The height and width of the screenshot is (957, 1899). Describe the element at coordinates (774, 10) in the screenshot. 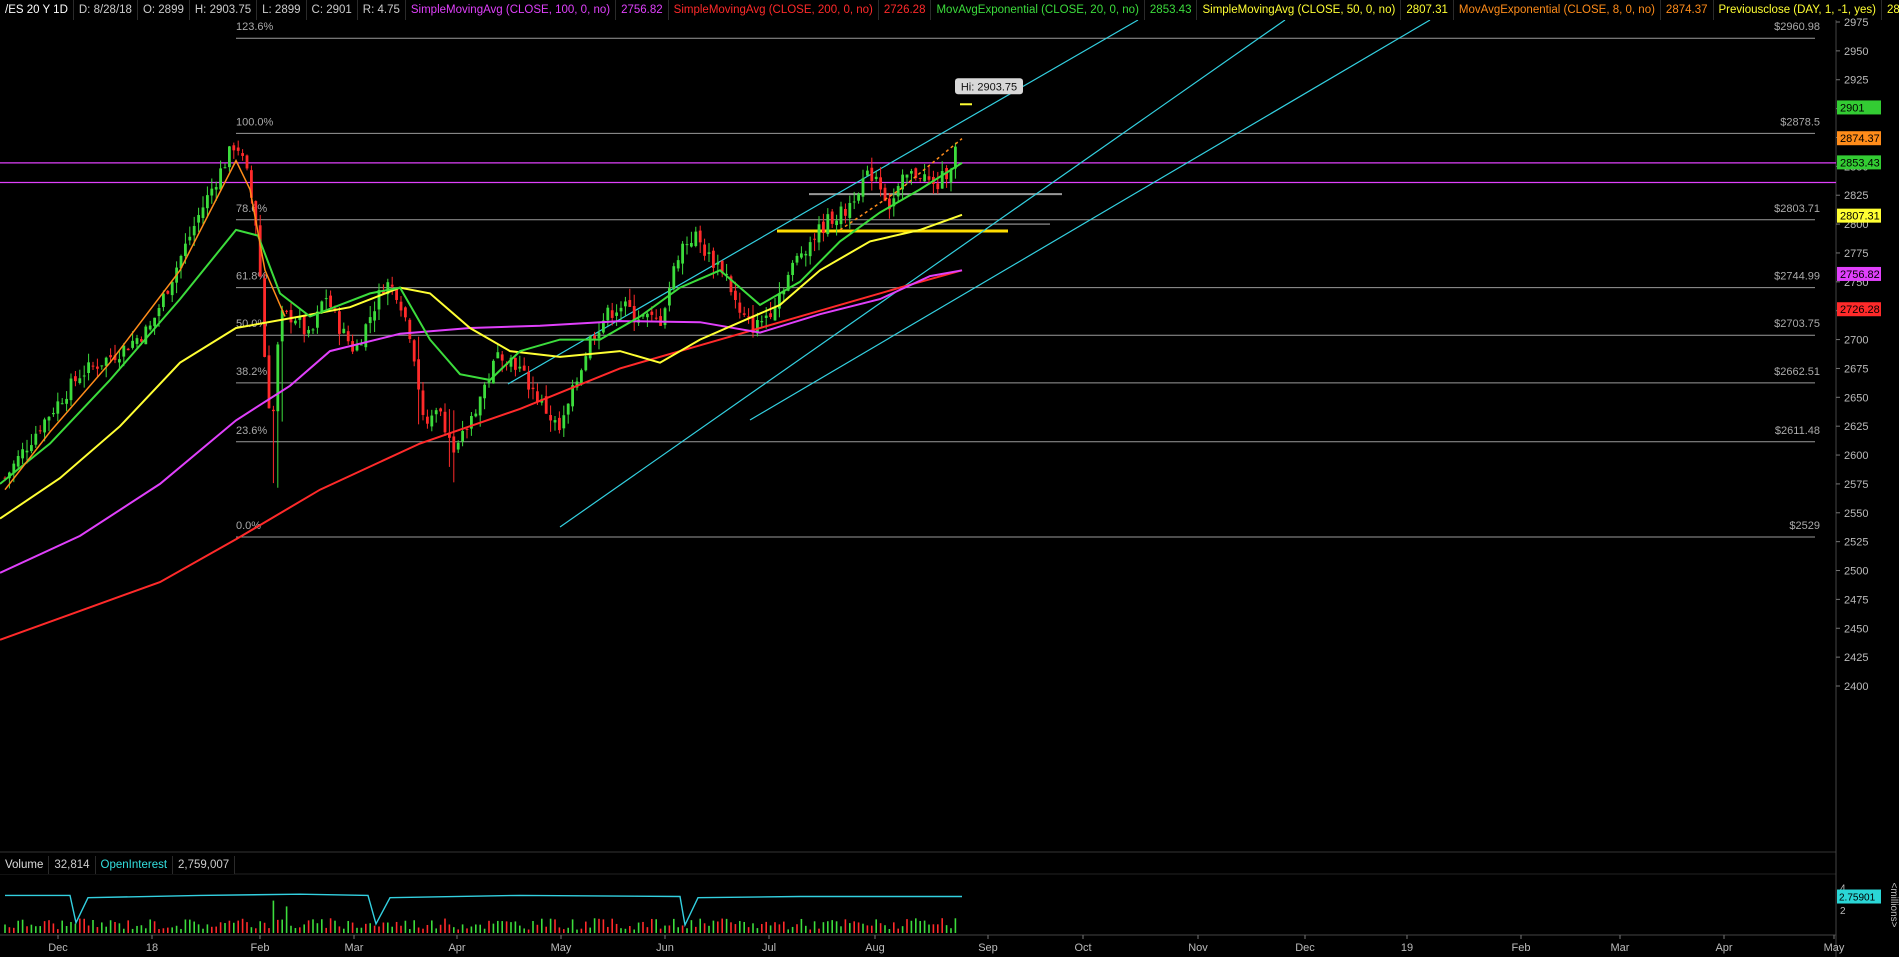

I see `header-item-9: SimpleMovingAvg (CLOSE, 200, 0, no)` at that location.